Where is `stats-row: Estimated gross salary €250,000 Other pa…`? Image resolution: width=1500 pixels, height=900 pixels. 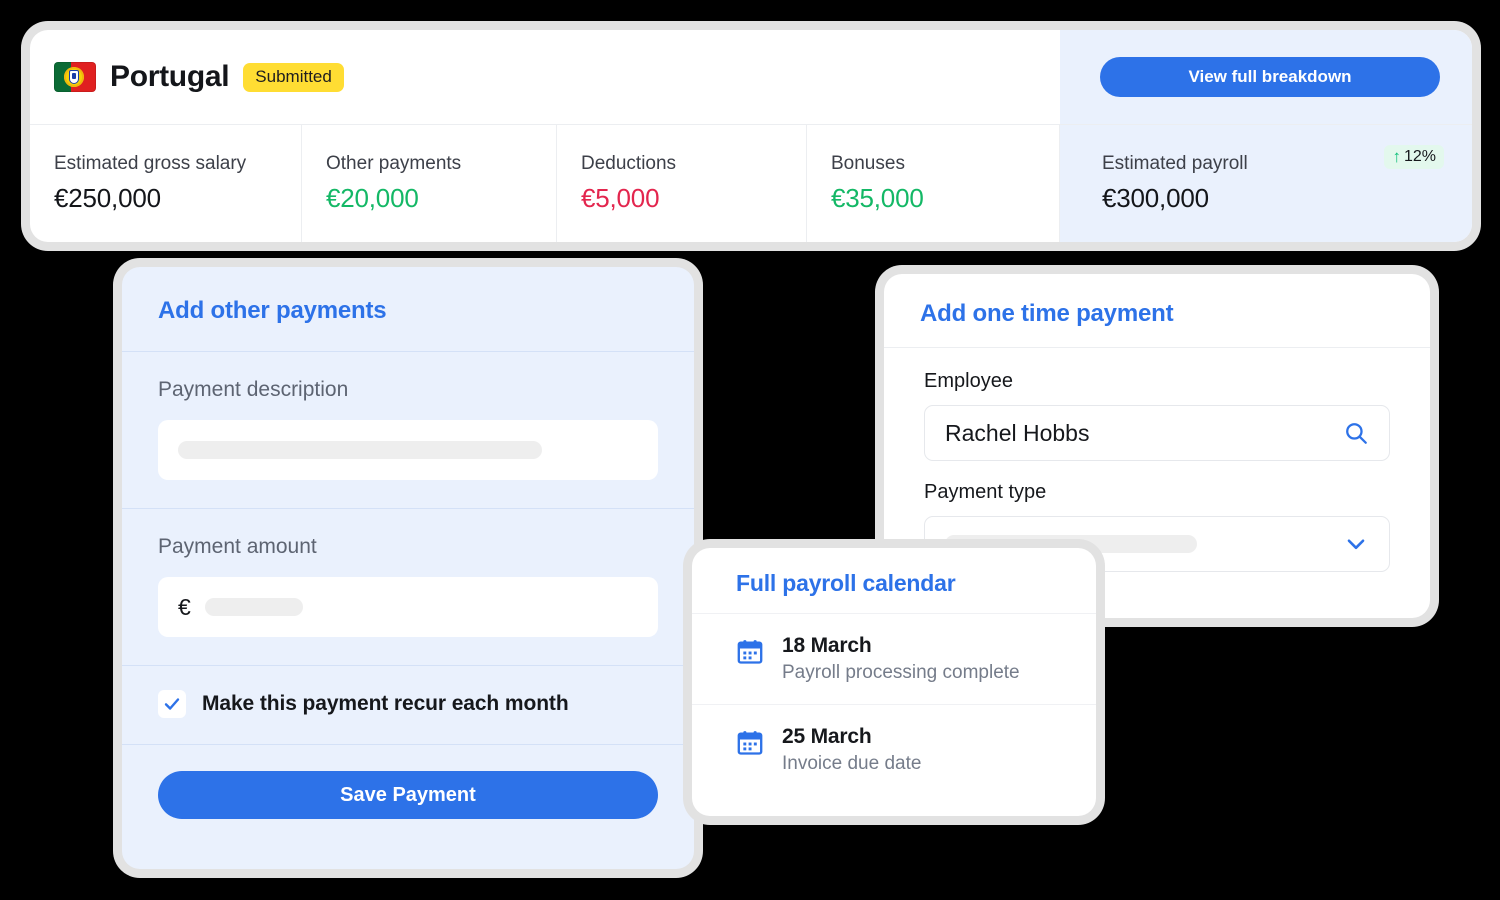 stats-row: Estimated gross salary €250,000 Other pa… is located at coordinates (751, 183).